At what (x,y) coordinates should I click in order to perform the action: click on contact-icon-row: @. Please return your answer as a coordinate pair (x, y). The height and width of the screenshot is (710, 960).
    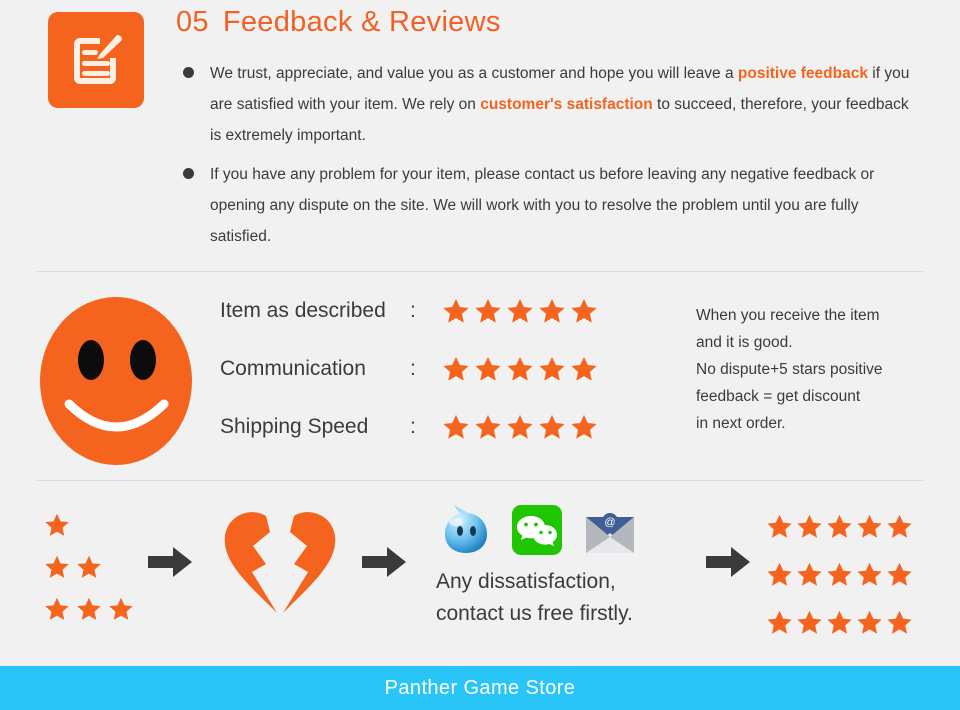
    Looking at the image, I should click on (571, 531).